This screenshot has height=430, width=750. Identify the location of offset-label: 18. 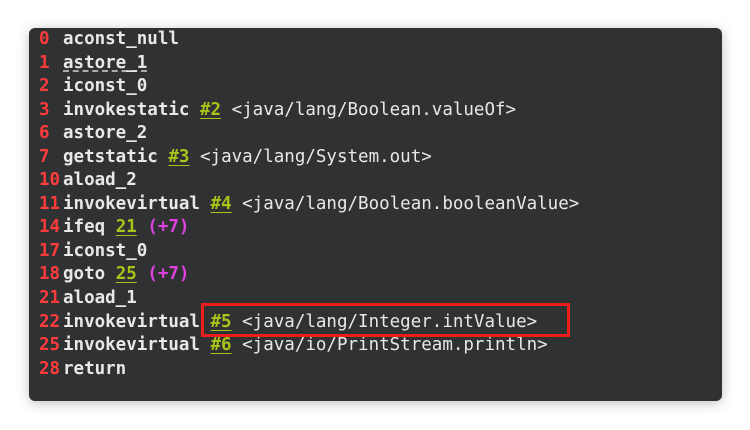
(50, 274).